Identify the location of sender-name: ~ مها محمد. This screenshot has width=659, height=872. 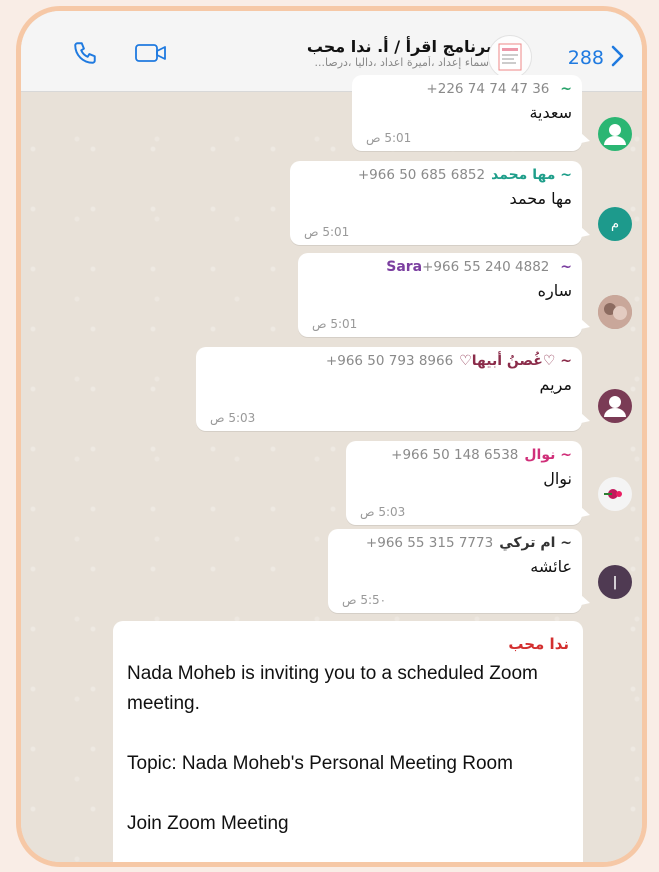
(531, 175).